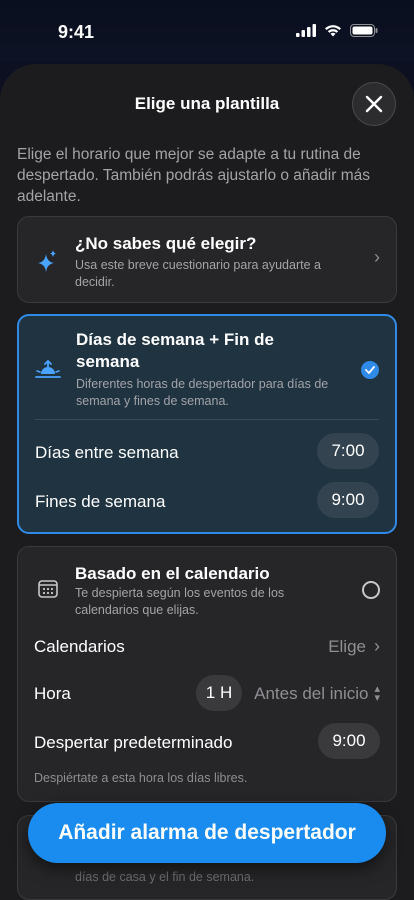 This screenshot has height=900, width=414. Describe the element at coordinates (377, 693) in the screenshot. I see `chevron-updown-icon: ▴ ▾` at that location.